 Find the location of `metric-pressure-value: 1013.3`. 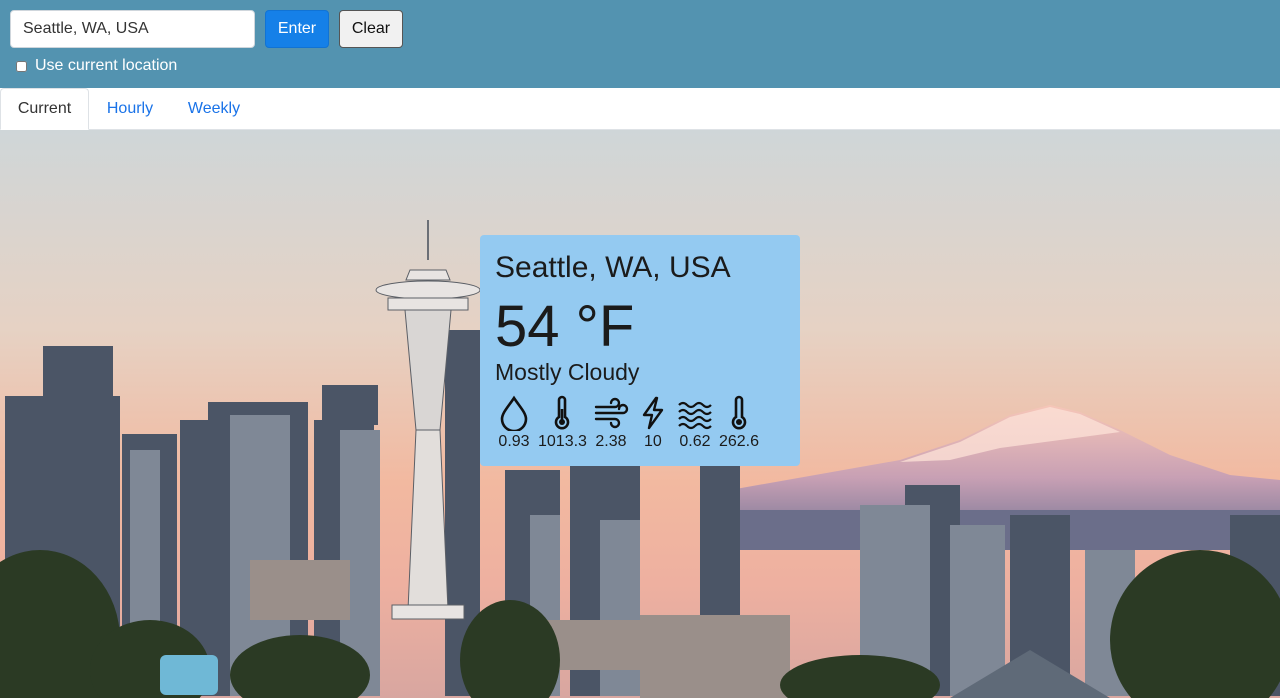

metric-pressure-value: 1013.3 is located at coordinates (562, 441).